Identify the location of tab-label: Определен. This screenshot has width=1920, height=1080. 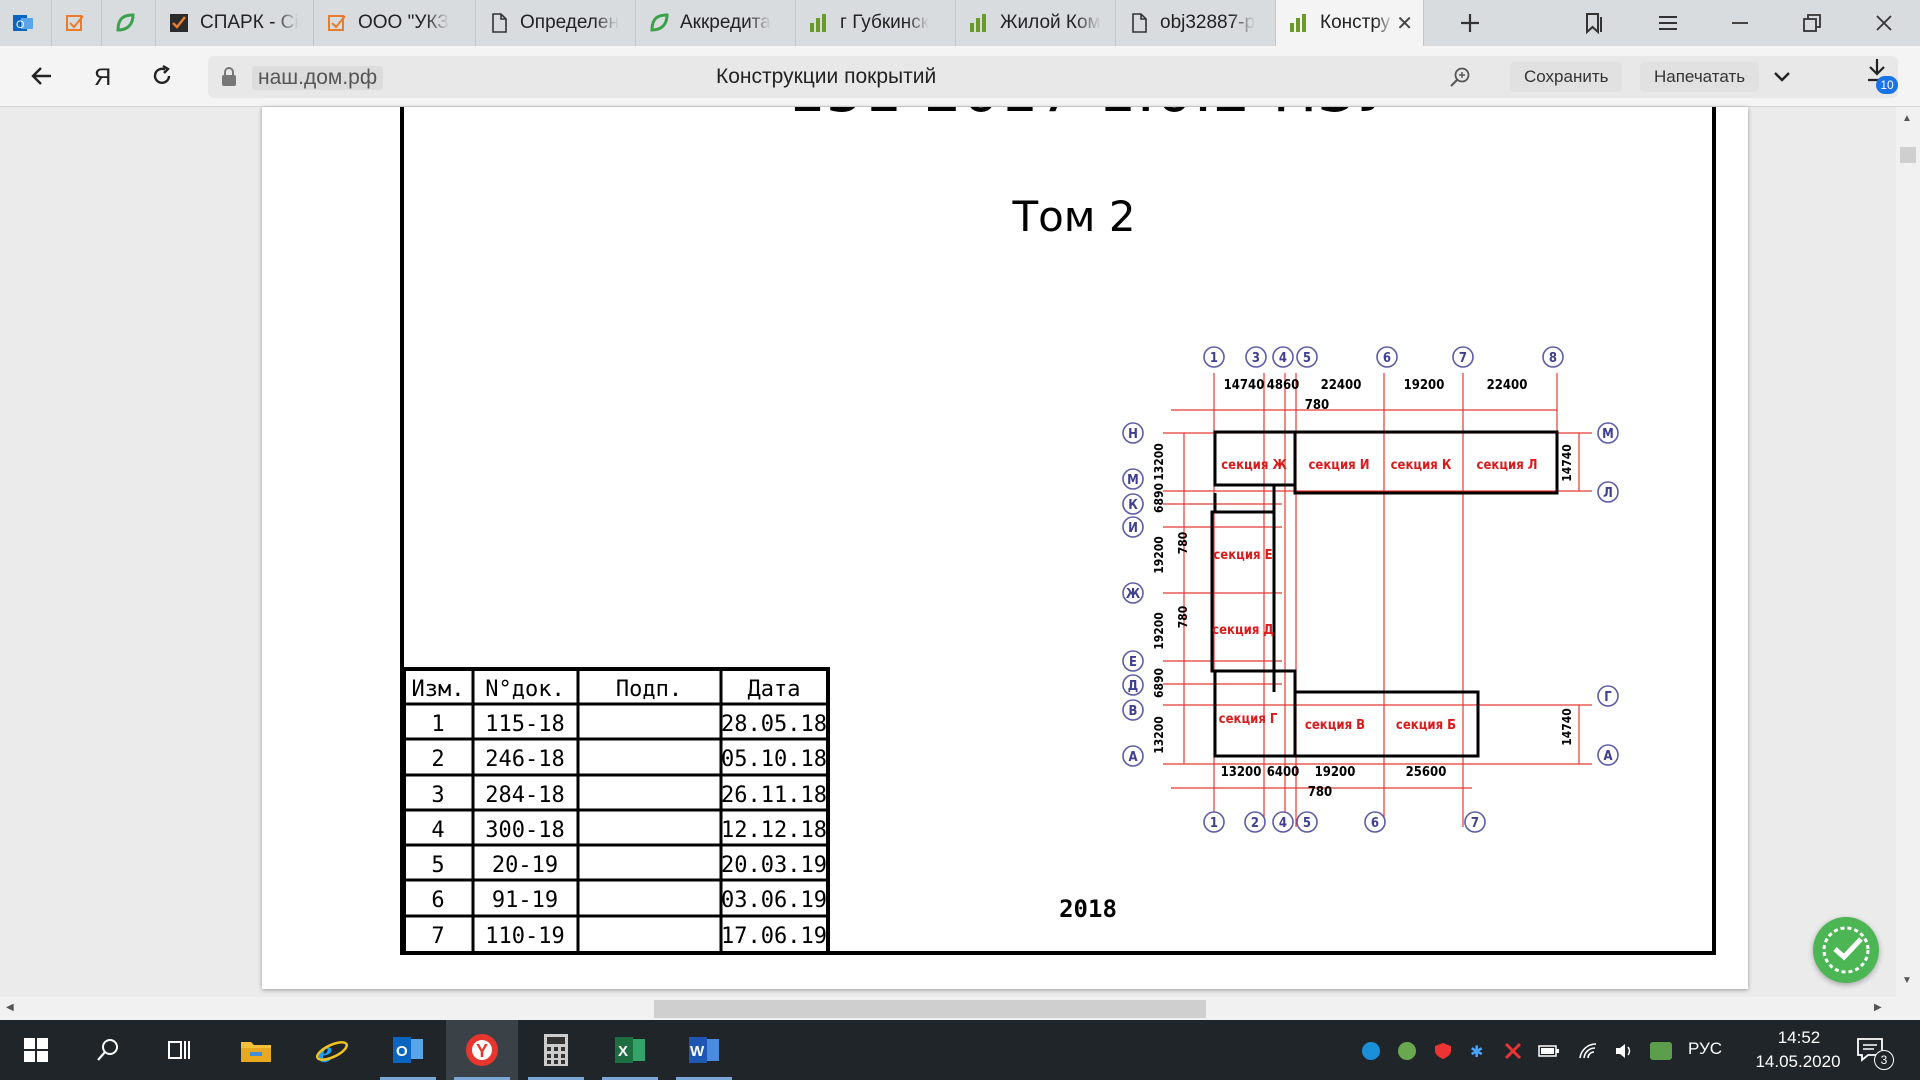
(569, 22).